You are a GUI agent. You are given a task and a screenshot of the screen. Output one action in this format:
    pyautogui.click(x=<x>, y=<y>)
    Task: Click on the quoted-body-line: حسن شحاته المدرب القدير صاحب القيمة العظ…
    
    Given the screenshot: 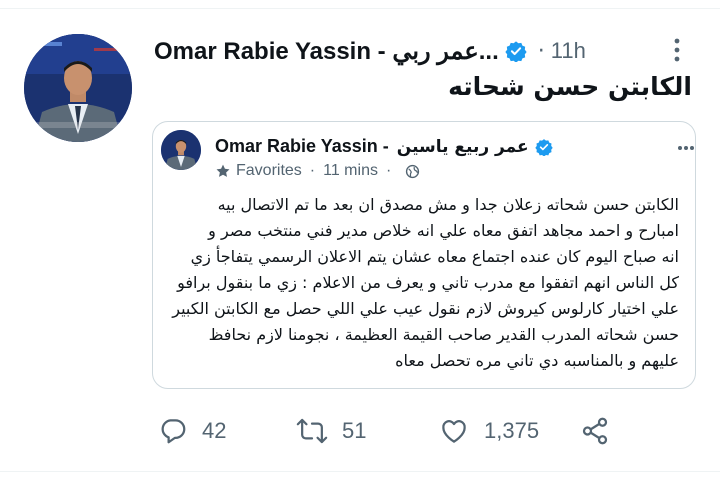 What is the action you would take?
    pyautogui.click(x=443, y=334)
    